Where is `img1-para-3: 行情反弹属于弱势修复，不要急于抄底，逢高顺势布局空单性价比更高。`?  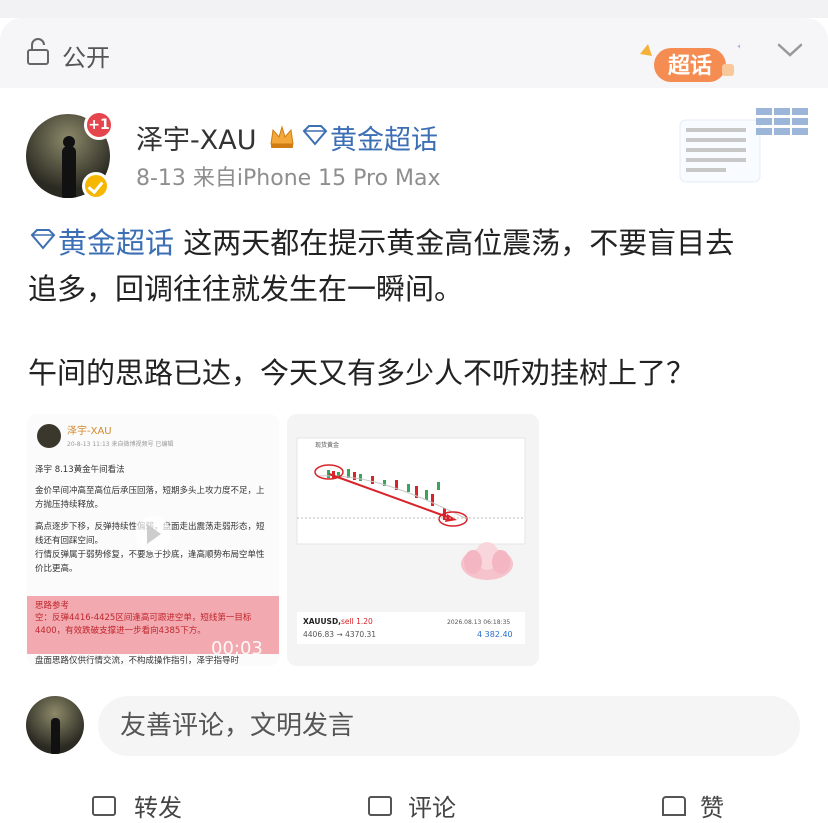 img1-para-3: 行情反弹属于弱势修复，不要急于抄底，逢高顺势布局空单性价比更高。 is located at coordinates (150, 562).